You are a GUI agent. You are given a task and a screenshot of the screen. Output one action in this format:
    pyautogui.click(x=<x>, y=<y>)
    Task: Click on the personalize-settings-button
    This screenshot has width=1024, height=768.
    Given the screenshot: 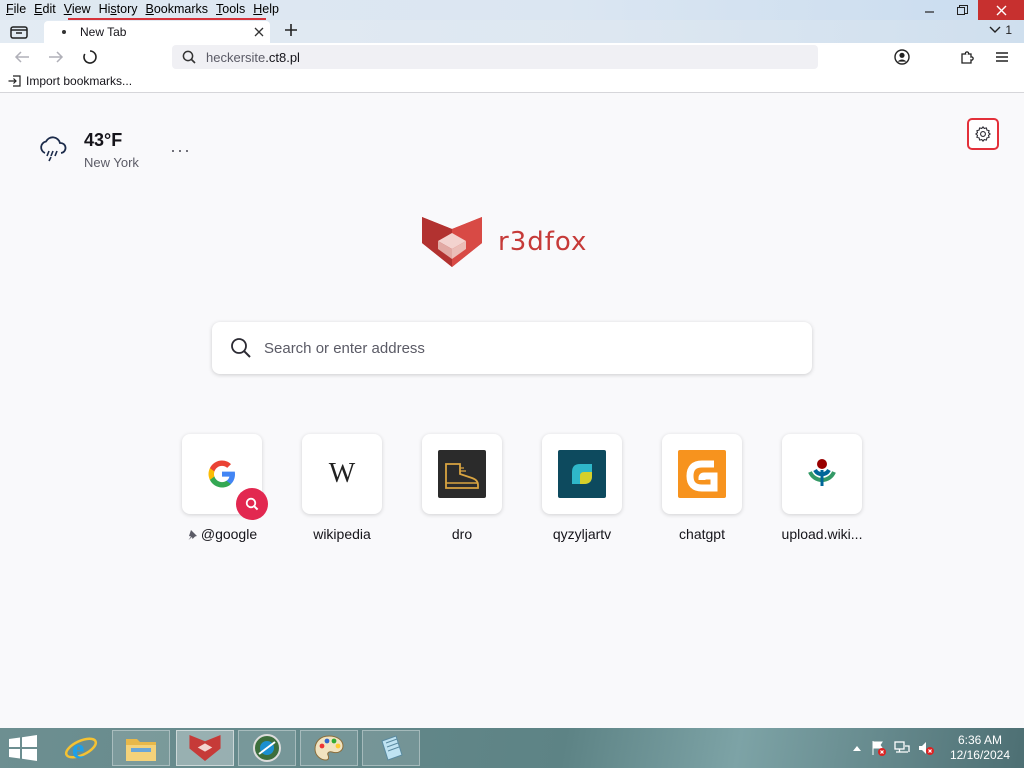 What is the action you would take?
    pyautogui.click(x=983, y=134)
    